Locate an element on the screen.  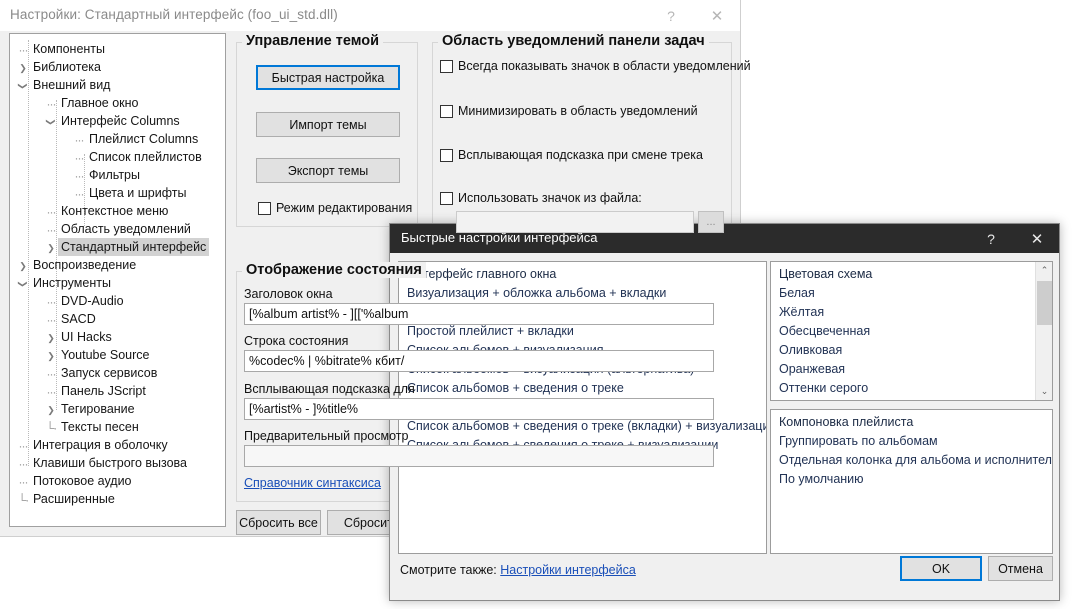
scroll-down-icon: ⌄ is located at coordinates (1044, 391).